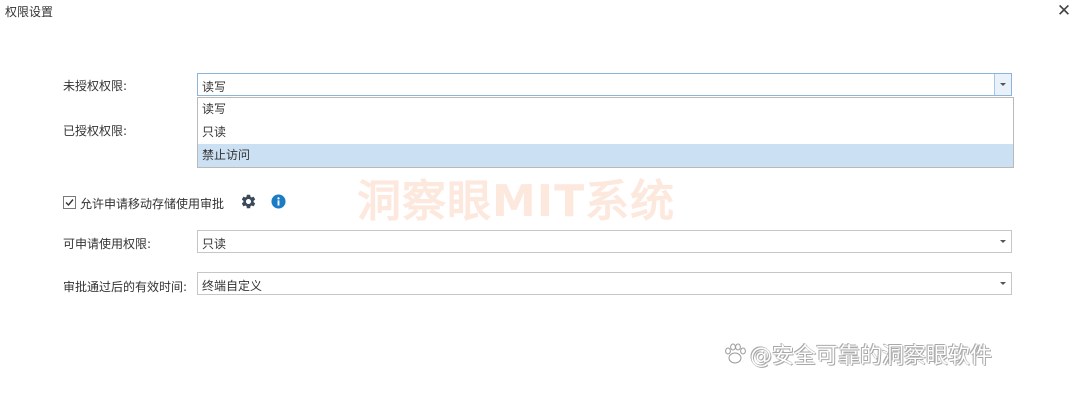  Describe the element at coordinates (214, 244) in the screenshot. I see `request-permission-value: 只读` at that location.